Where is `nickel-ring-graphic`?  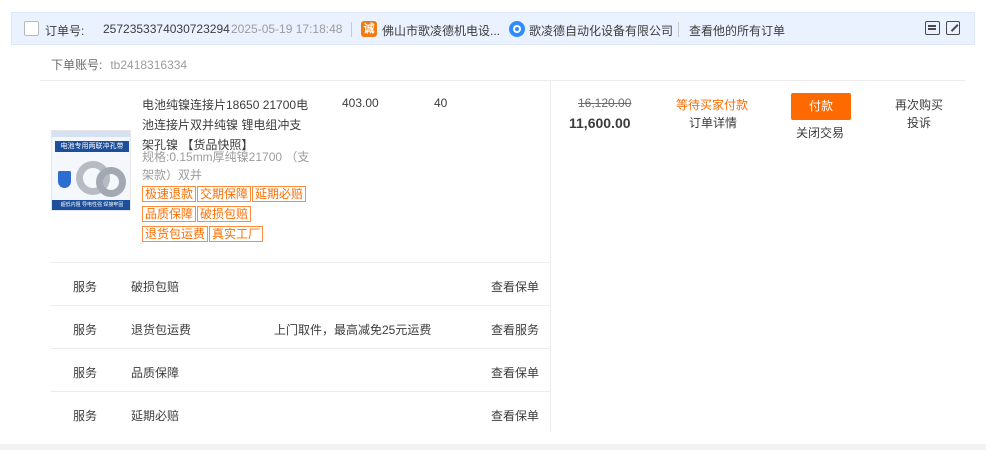
nickel-ring-graphic is located at coordinates (111, 182).